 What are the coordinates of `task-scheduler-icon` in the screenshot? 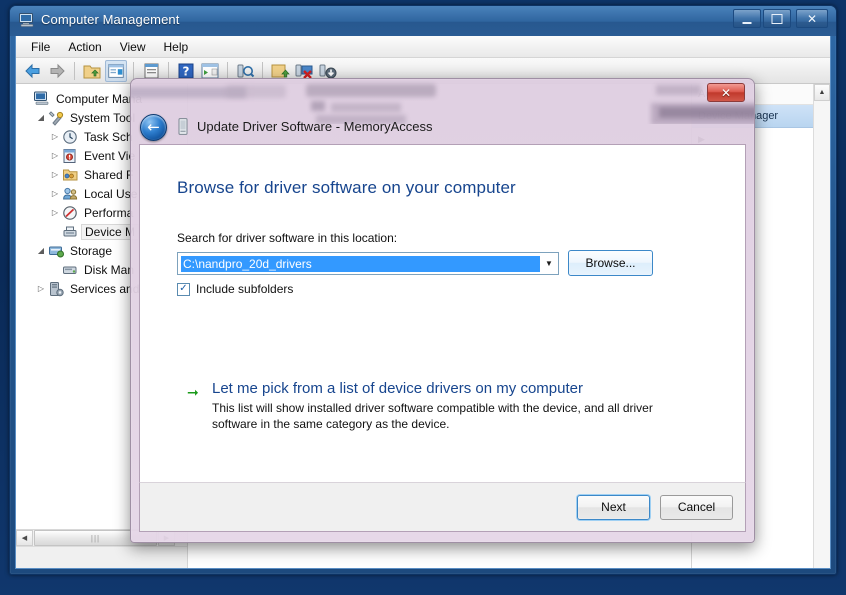 It's located at (70, 137).